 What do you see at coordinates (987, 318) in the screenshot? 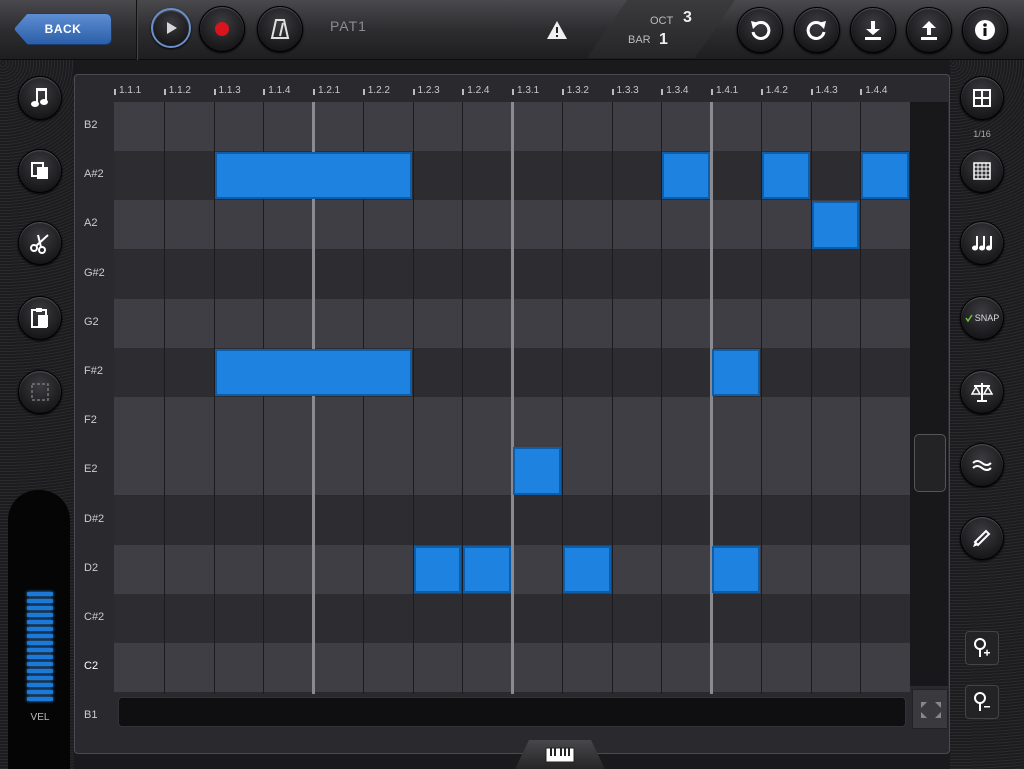
I see `snap-label: SNAP` at bounding box center [987, 318].